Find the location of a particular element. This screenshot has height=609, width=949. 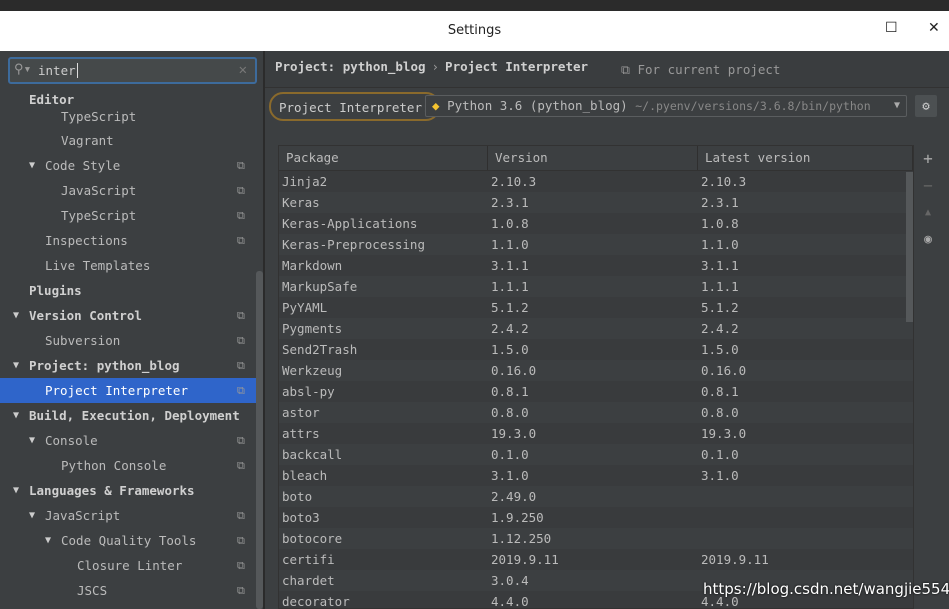

column-latest-version: Latest version is located at coordinates (805, 158).